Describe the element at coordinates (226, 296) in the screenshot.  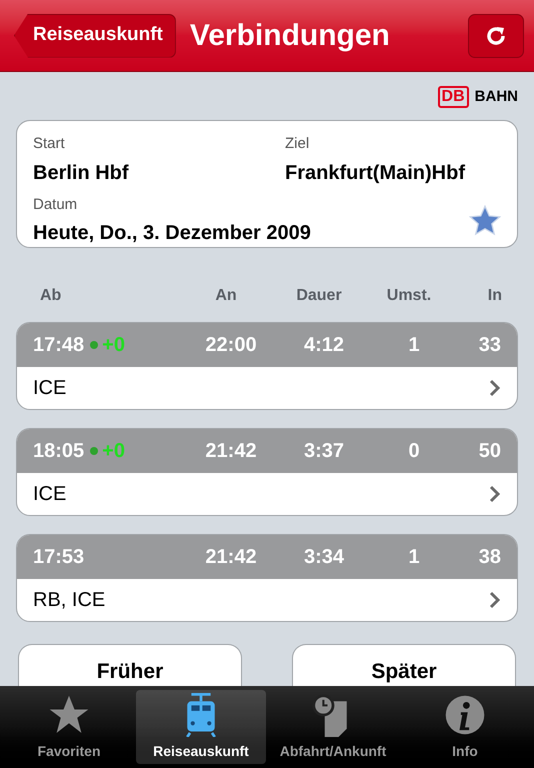
I see `column-header: An` at that location.